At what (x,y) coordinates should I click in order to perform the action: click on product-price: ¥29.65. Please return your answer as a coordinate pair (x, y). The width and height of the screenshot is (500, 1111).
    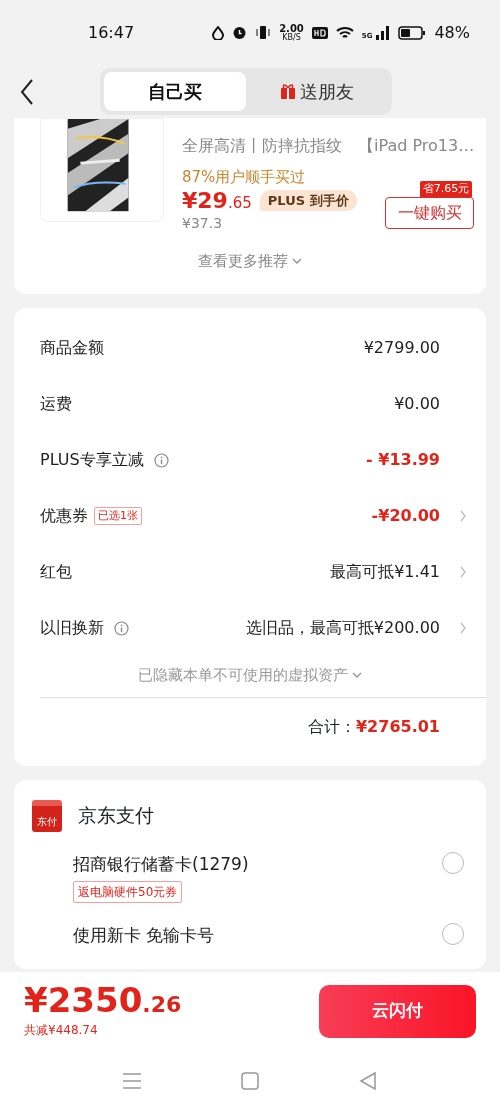
    Looking at the image, I should click on (217, 200).